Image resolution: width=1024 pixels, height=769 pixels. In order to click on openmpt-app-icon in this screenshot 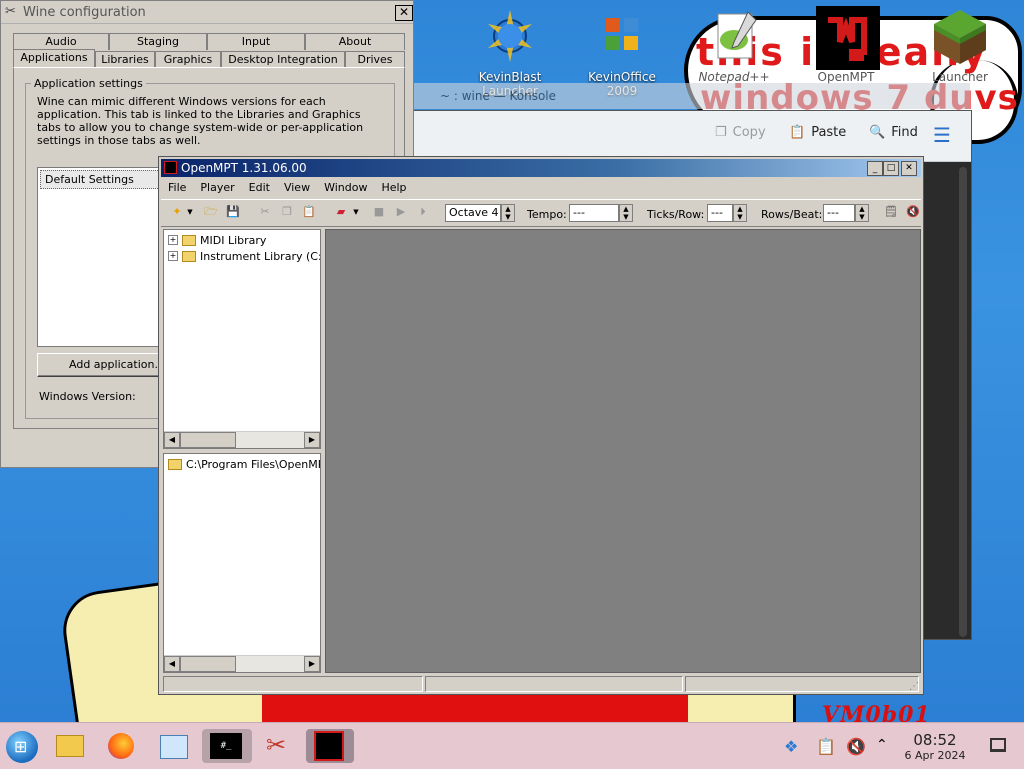, I will do `click(170, 167)`.